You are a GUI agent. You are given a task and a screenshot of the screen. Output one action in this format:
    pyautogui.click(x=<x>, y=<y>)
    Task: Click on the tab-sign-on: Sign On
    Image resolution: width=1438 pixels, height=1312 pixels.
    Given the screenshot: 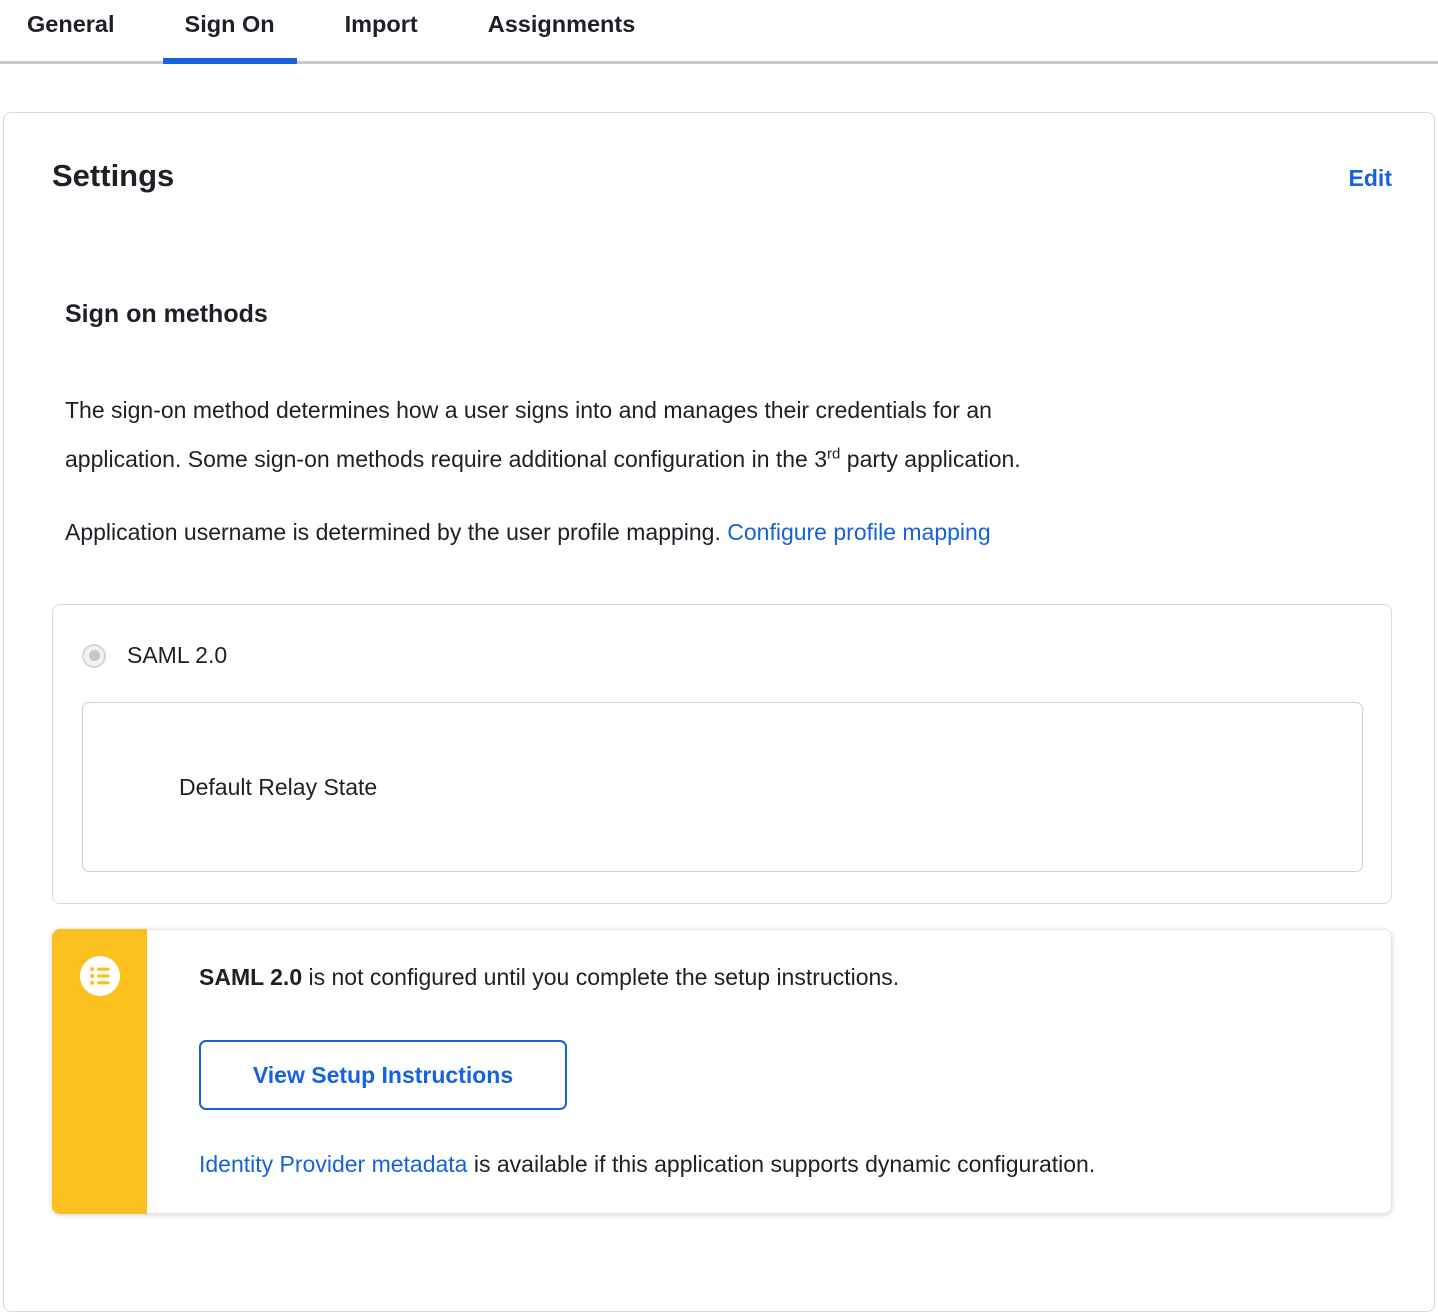 What is the action you would take?
    pyautogui.click(x=229, y=32)
    